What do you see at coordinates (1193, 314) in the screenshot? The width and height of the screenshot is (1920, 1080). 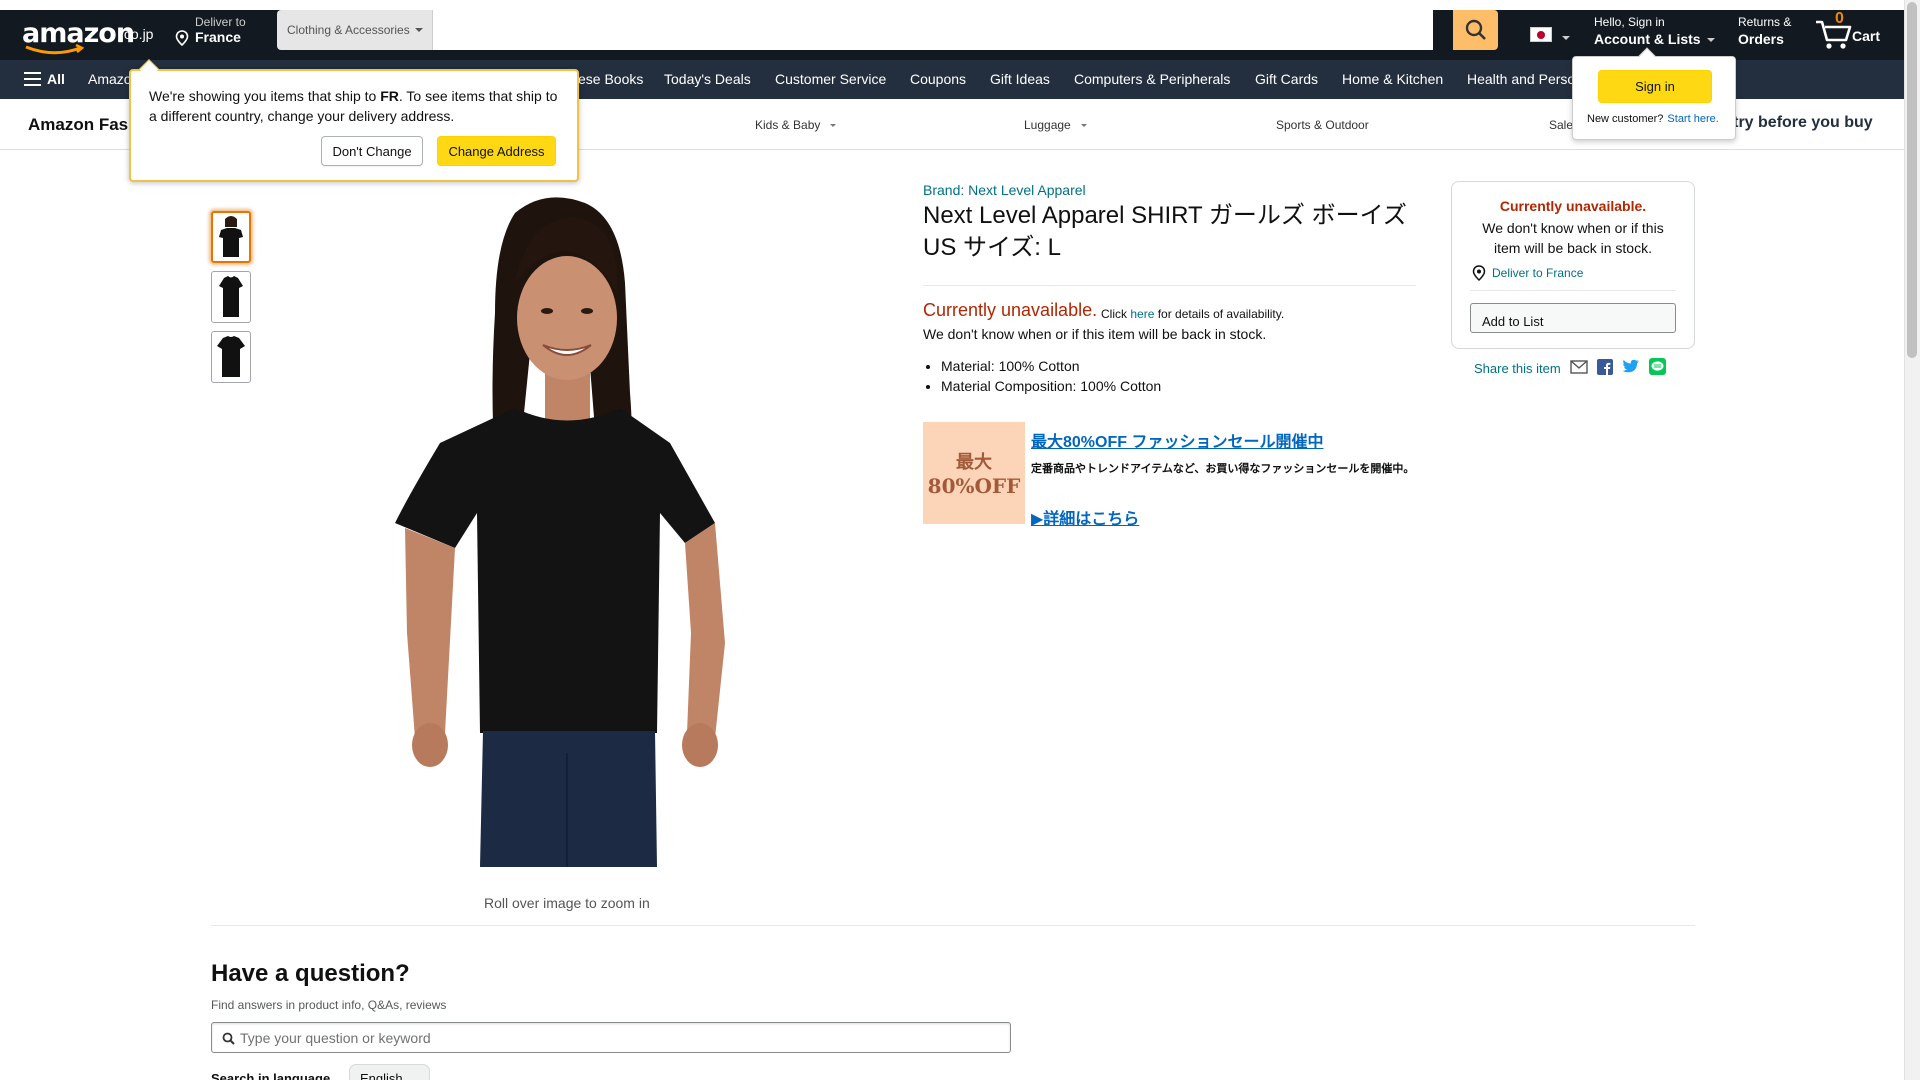 I see `availability-note: Click here for details of availability.` at bounding box center [1193, 314].